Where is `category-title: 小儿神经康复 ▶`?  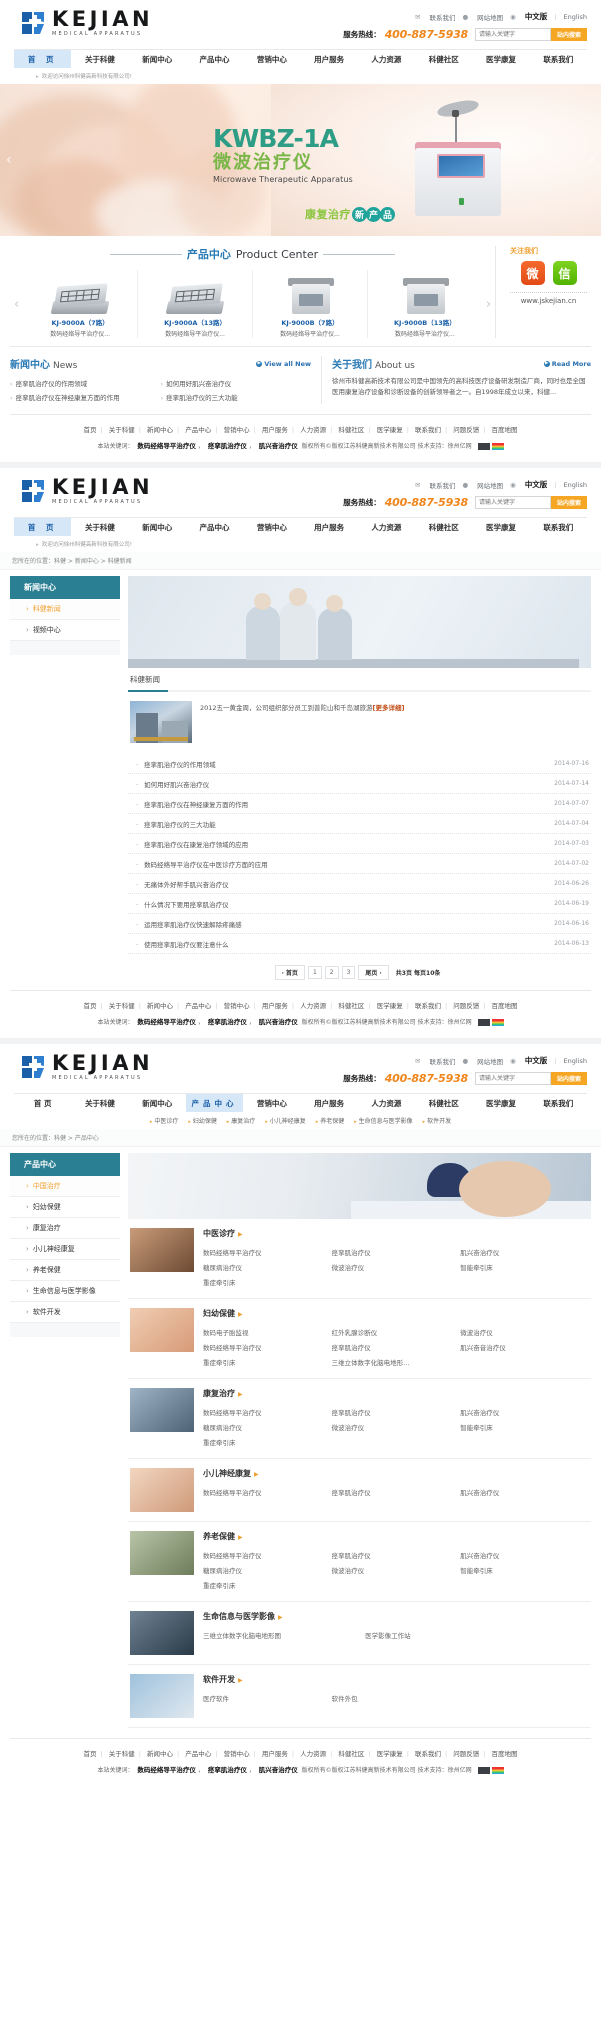 category-title: 小儿神经康复 ▶ is located at coordinates (396, 1473).